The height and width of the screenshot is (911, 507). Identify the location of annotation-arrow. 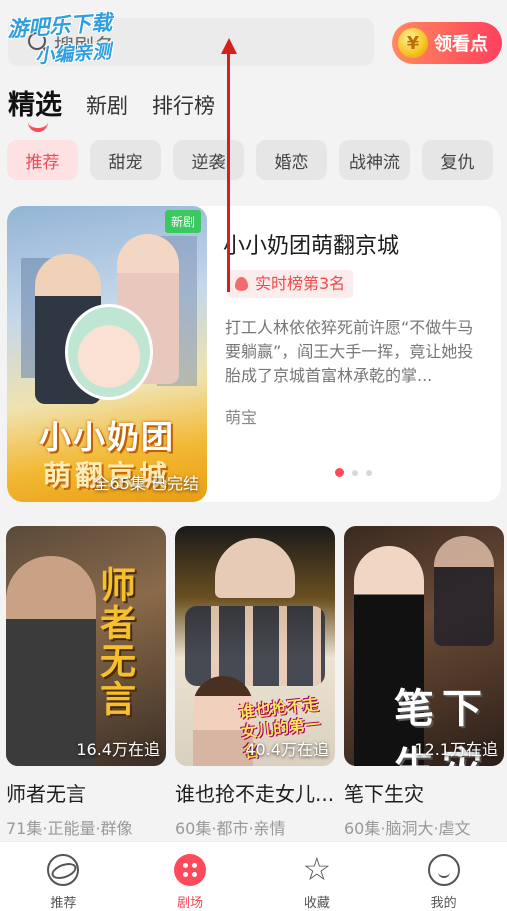
(228, 172).